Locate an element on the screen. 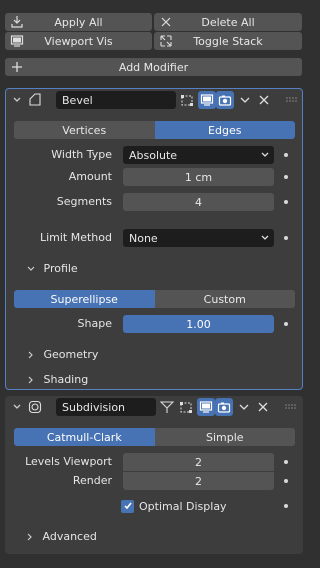 Image resolution: width=320 pixels, height=568 pixels. optimal-display-row: Optimal Display is located at coordinates (174, 506).